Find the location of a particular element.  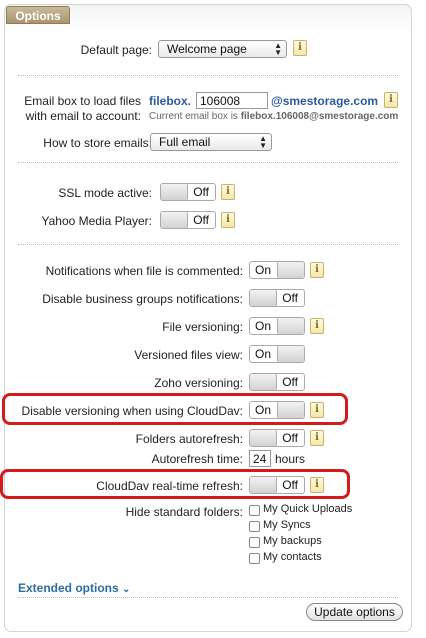

folders-autorefresh-label: Folders autorefresh: is located at coordinates (189, 439).